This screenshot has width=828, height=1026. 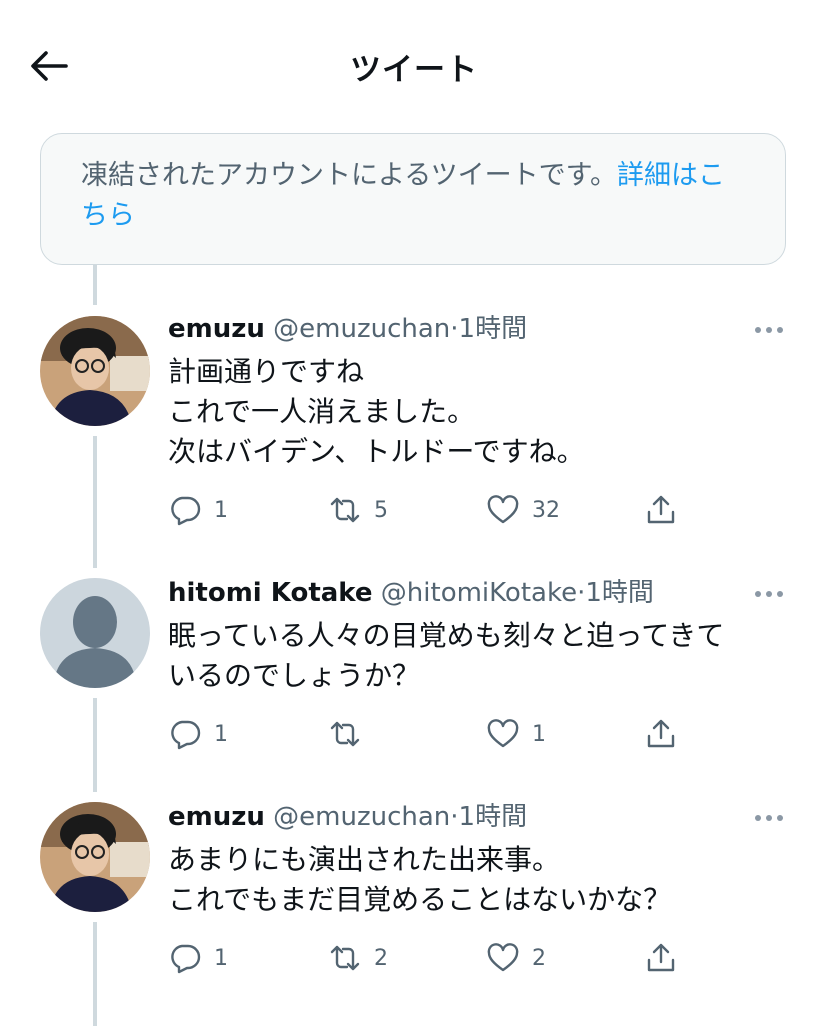 I want to click on like-button: 2, so click(x=516, y=958).